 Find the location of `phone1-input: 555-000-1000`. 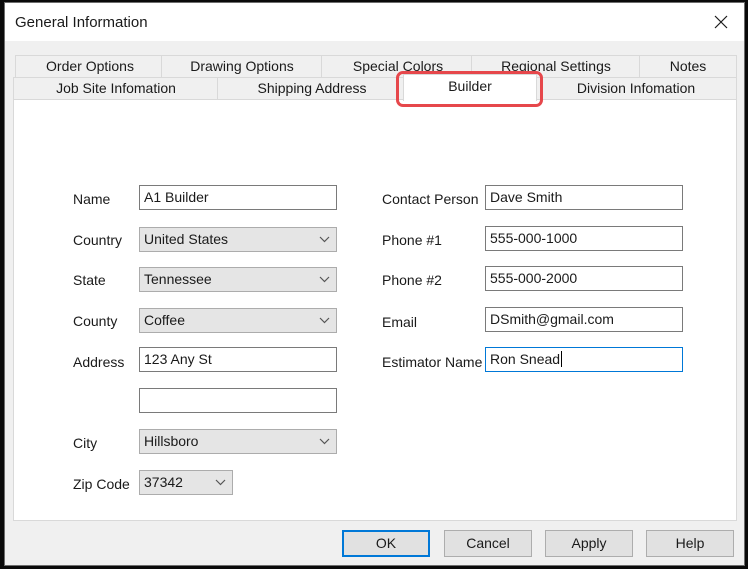

phone1-input: 555-000-1000 is located at coordinates (584, 238).